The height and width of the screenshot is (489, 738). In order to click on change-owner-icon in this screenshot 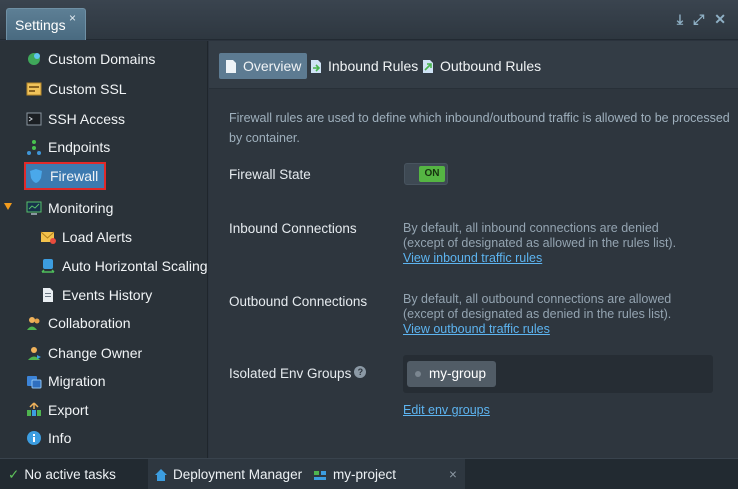, I will do `click(34, 353)`.